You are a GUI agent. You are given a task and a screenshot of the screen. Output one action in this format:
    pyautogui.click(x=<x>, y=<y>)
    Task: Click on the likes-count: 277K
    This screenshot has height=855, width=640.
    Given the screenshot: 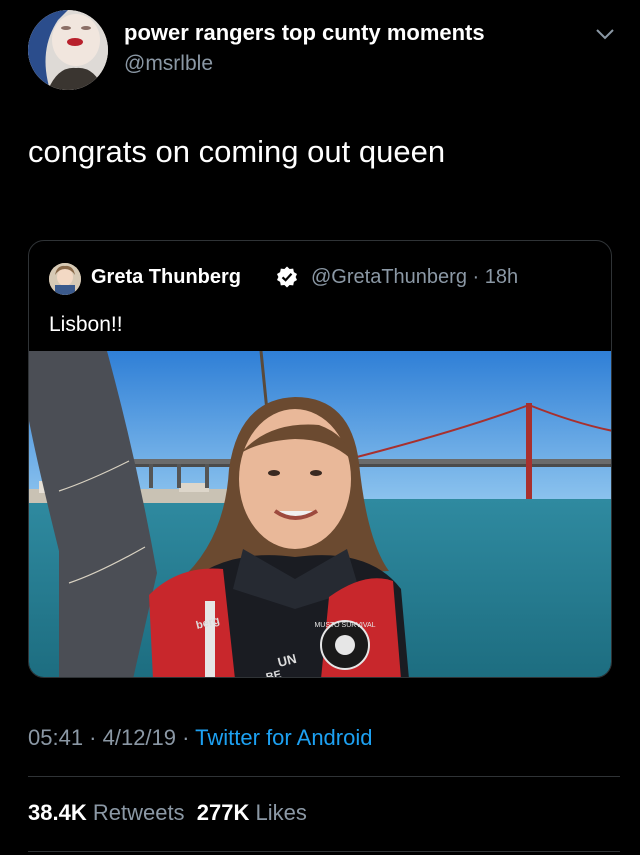 What is the action you would take?
    pyautogui.click(x=223, y=812)
    